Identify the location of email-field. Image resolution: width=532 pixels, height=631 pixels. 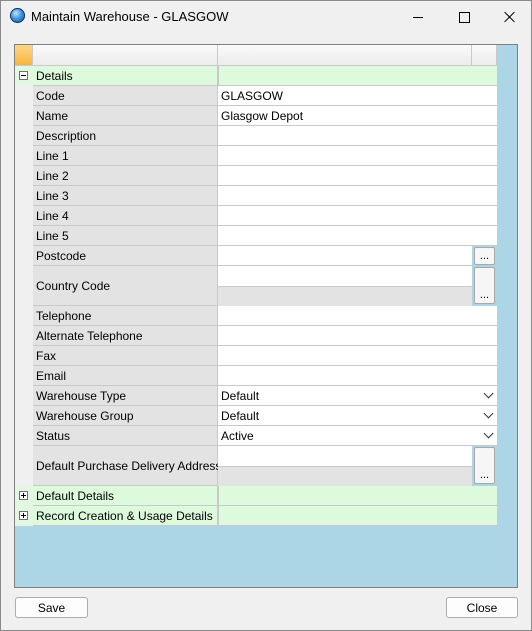
(357, 376).